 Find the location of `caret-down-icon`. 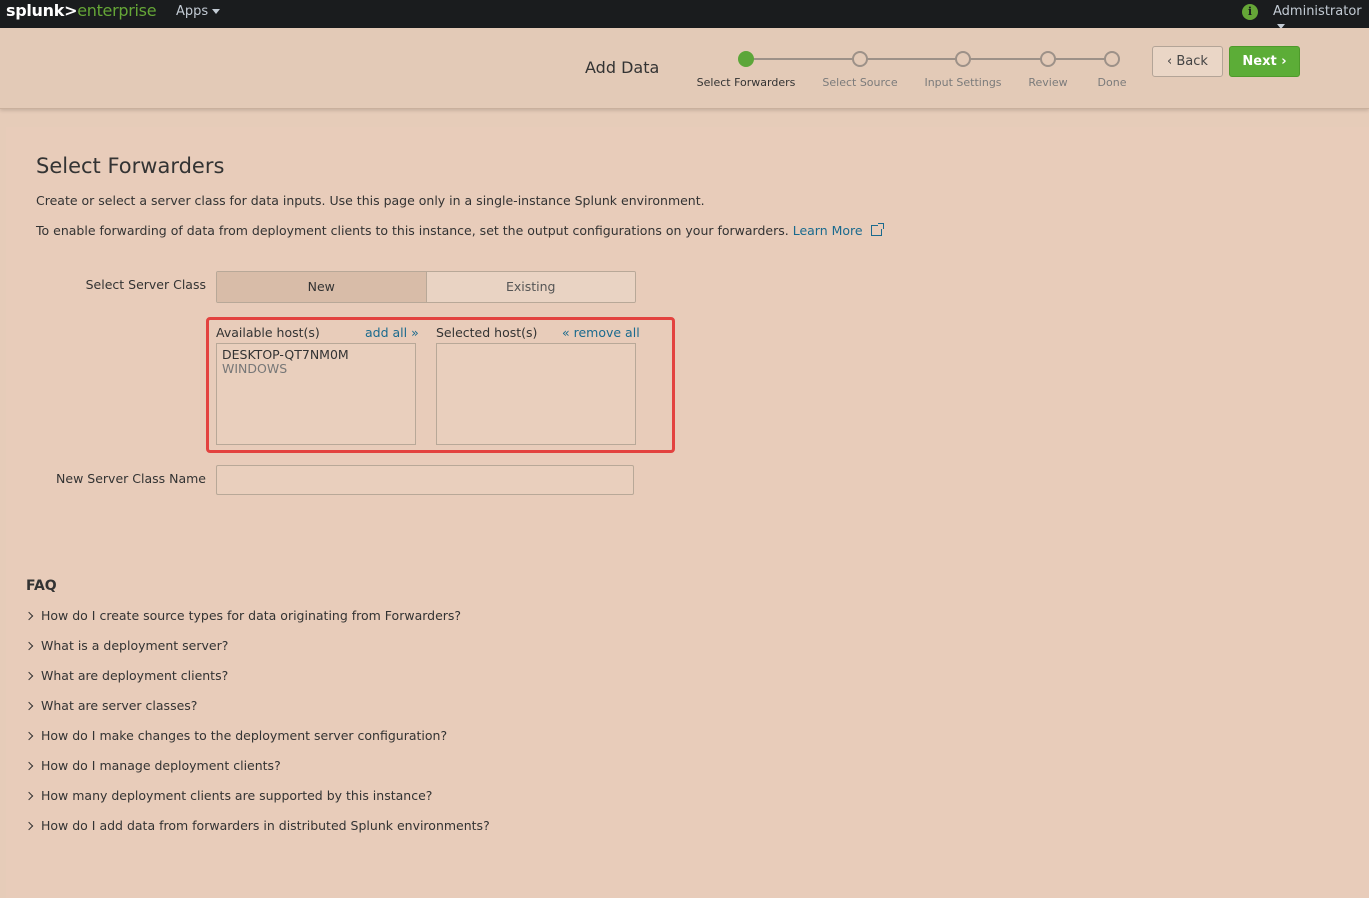

caret-down-icon is located at coordinates (216, 11).